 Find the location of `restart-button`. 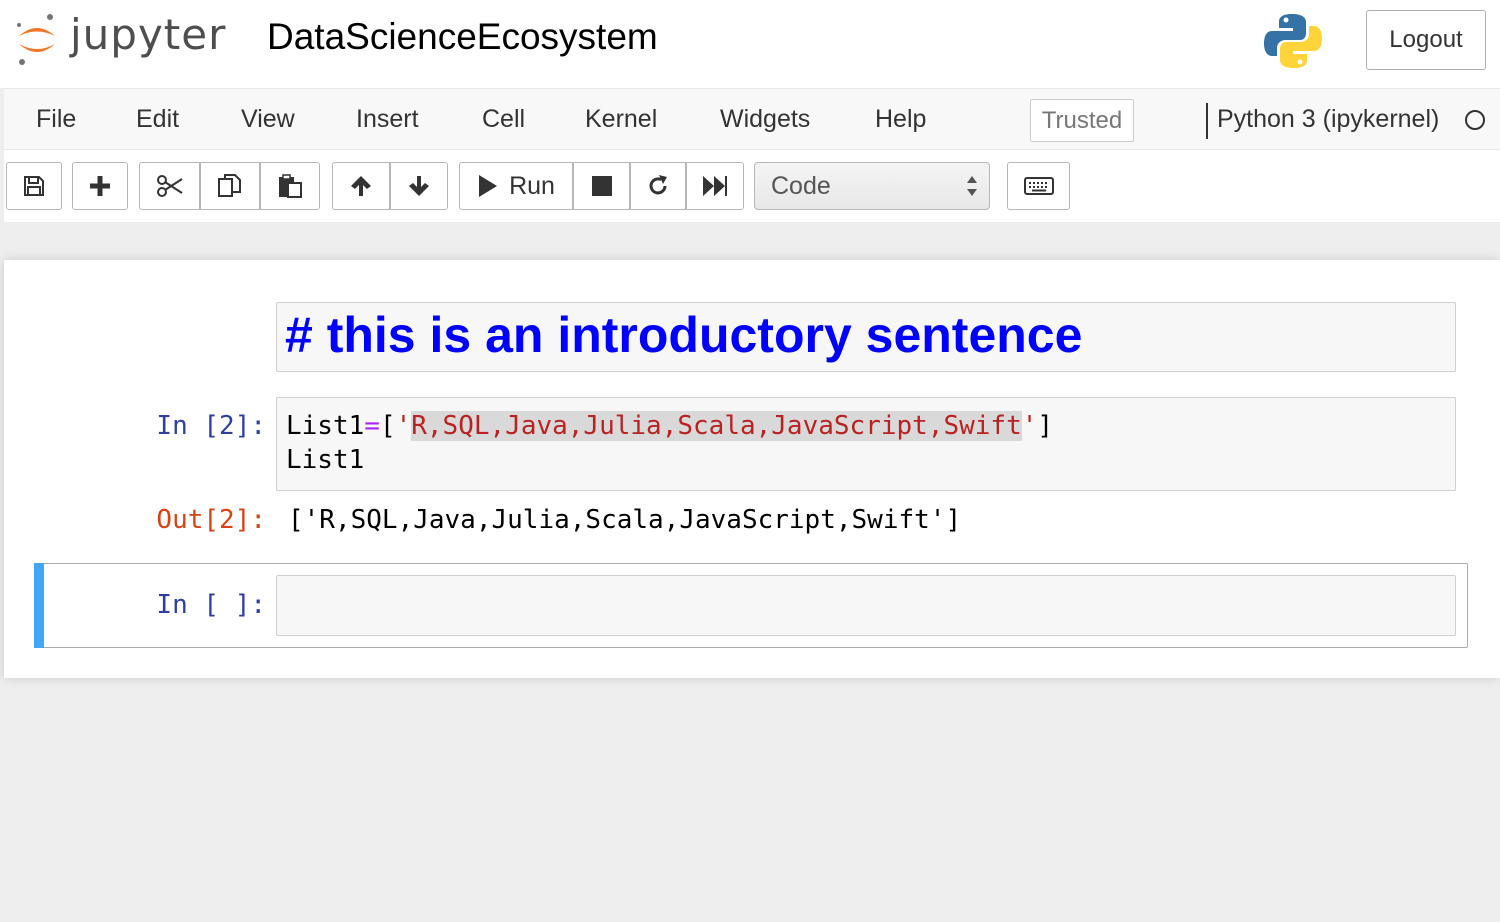

restart-button is located at coordinates (658, 186).